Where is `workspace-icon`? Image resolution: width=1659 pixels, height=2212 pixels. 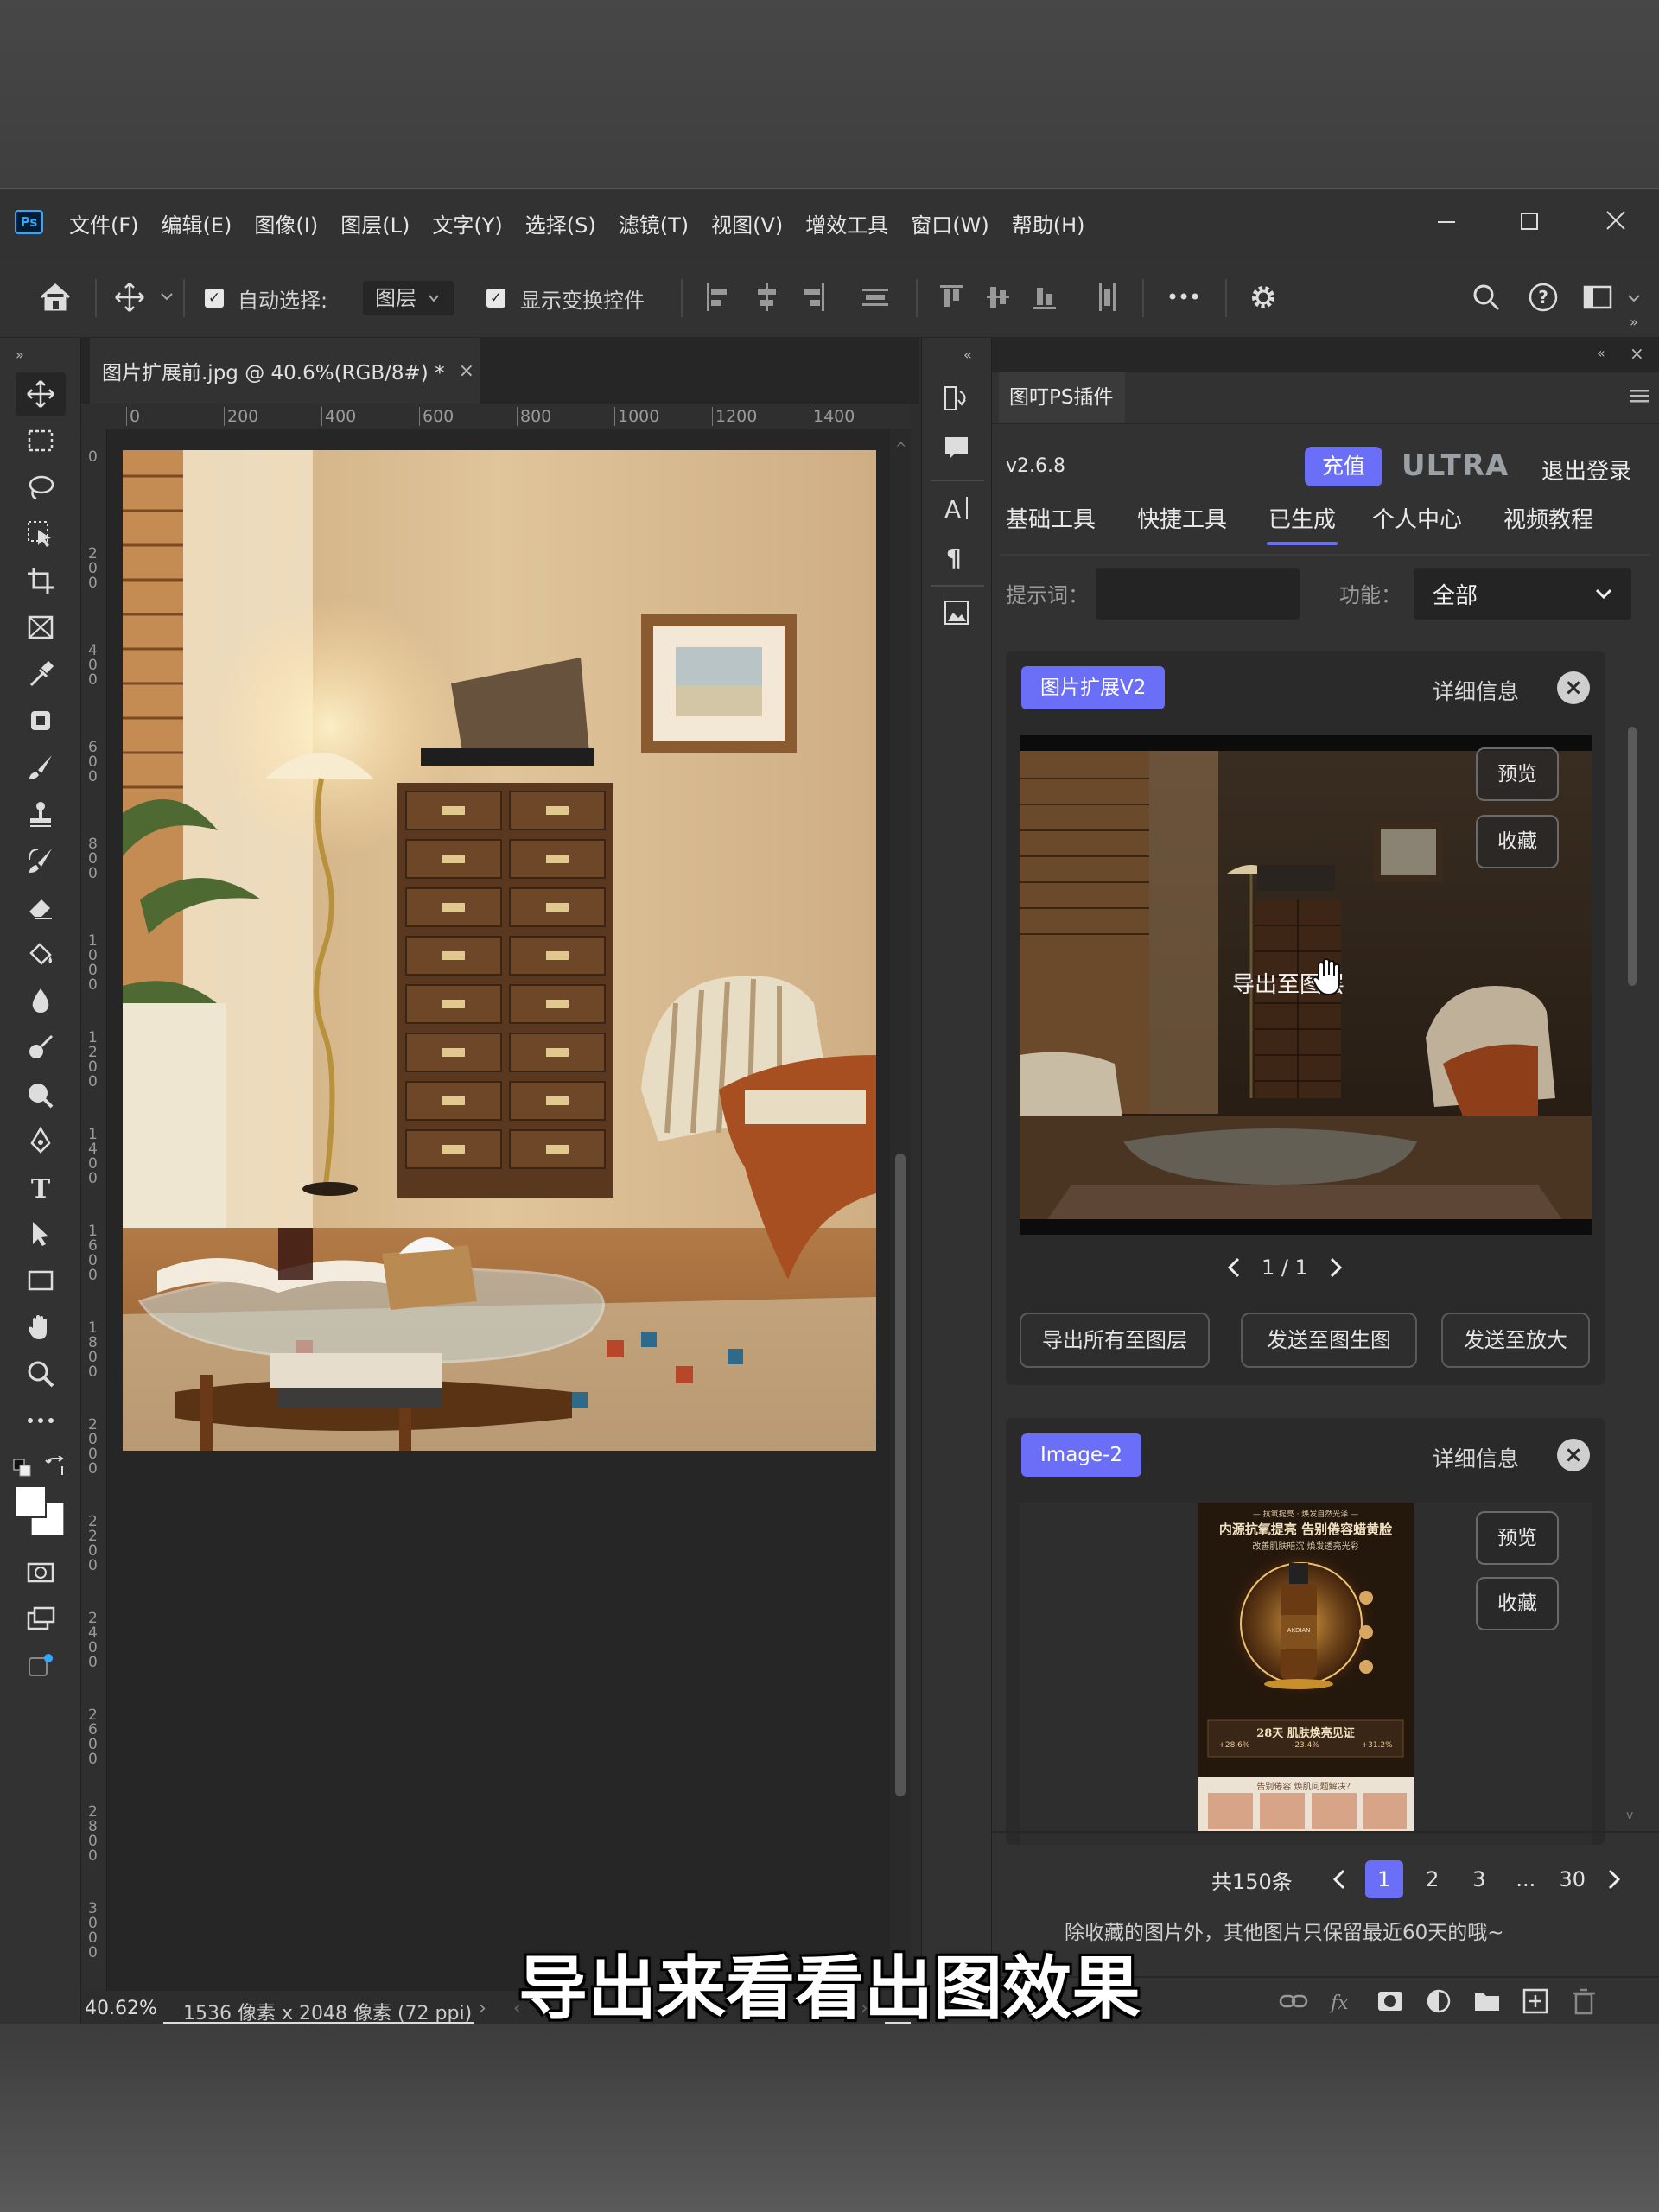 workspace-icon is located at coordinates (1598, 297).